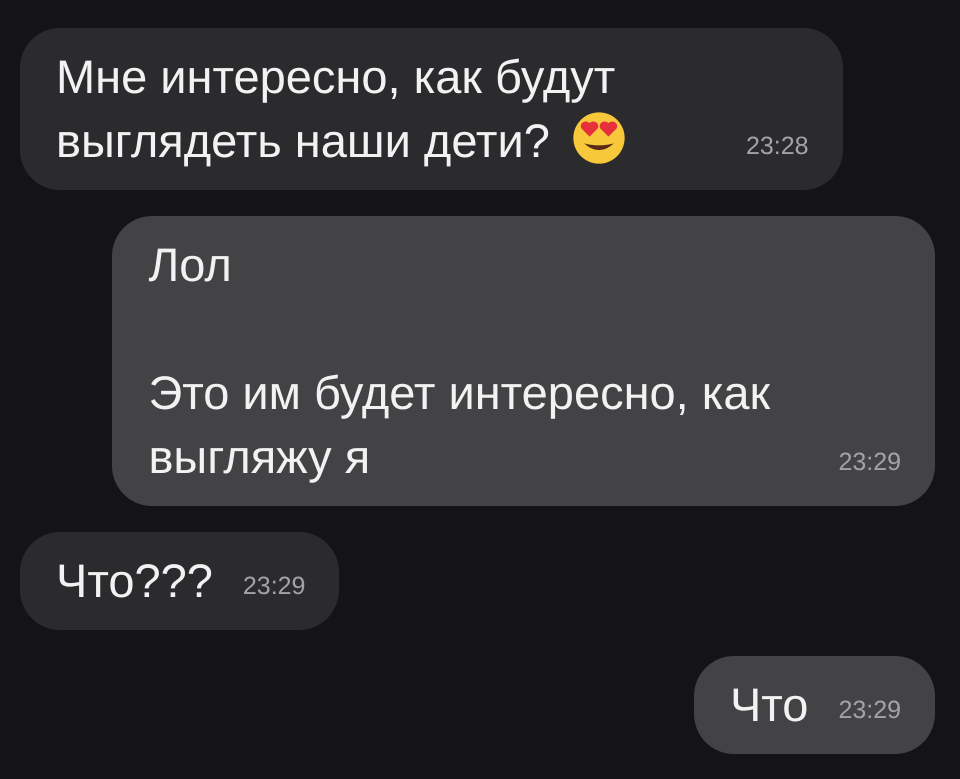 The width and height of the screenshot is (960, 779). Describe the element at coordinates (386, 109) in the screenshot. I see `message-text: Мне интересно, как будут выглядеть наши дети?` at that location.